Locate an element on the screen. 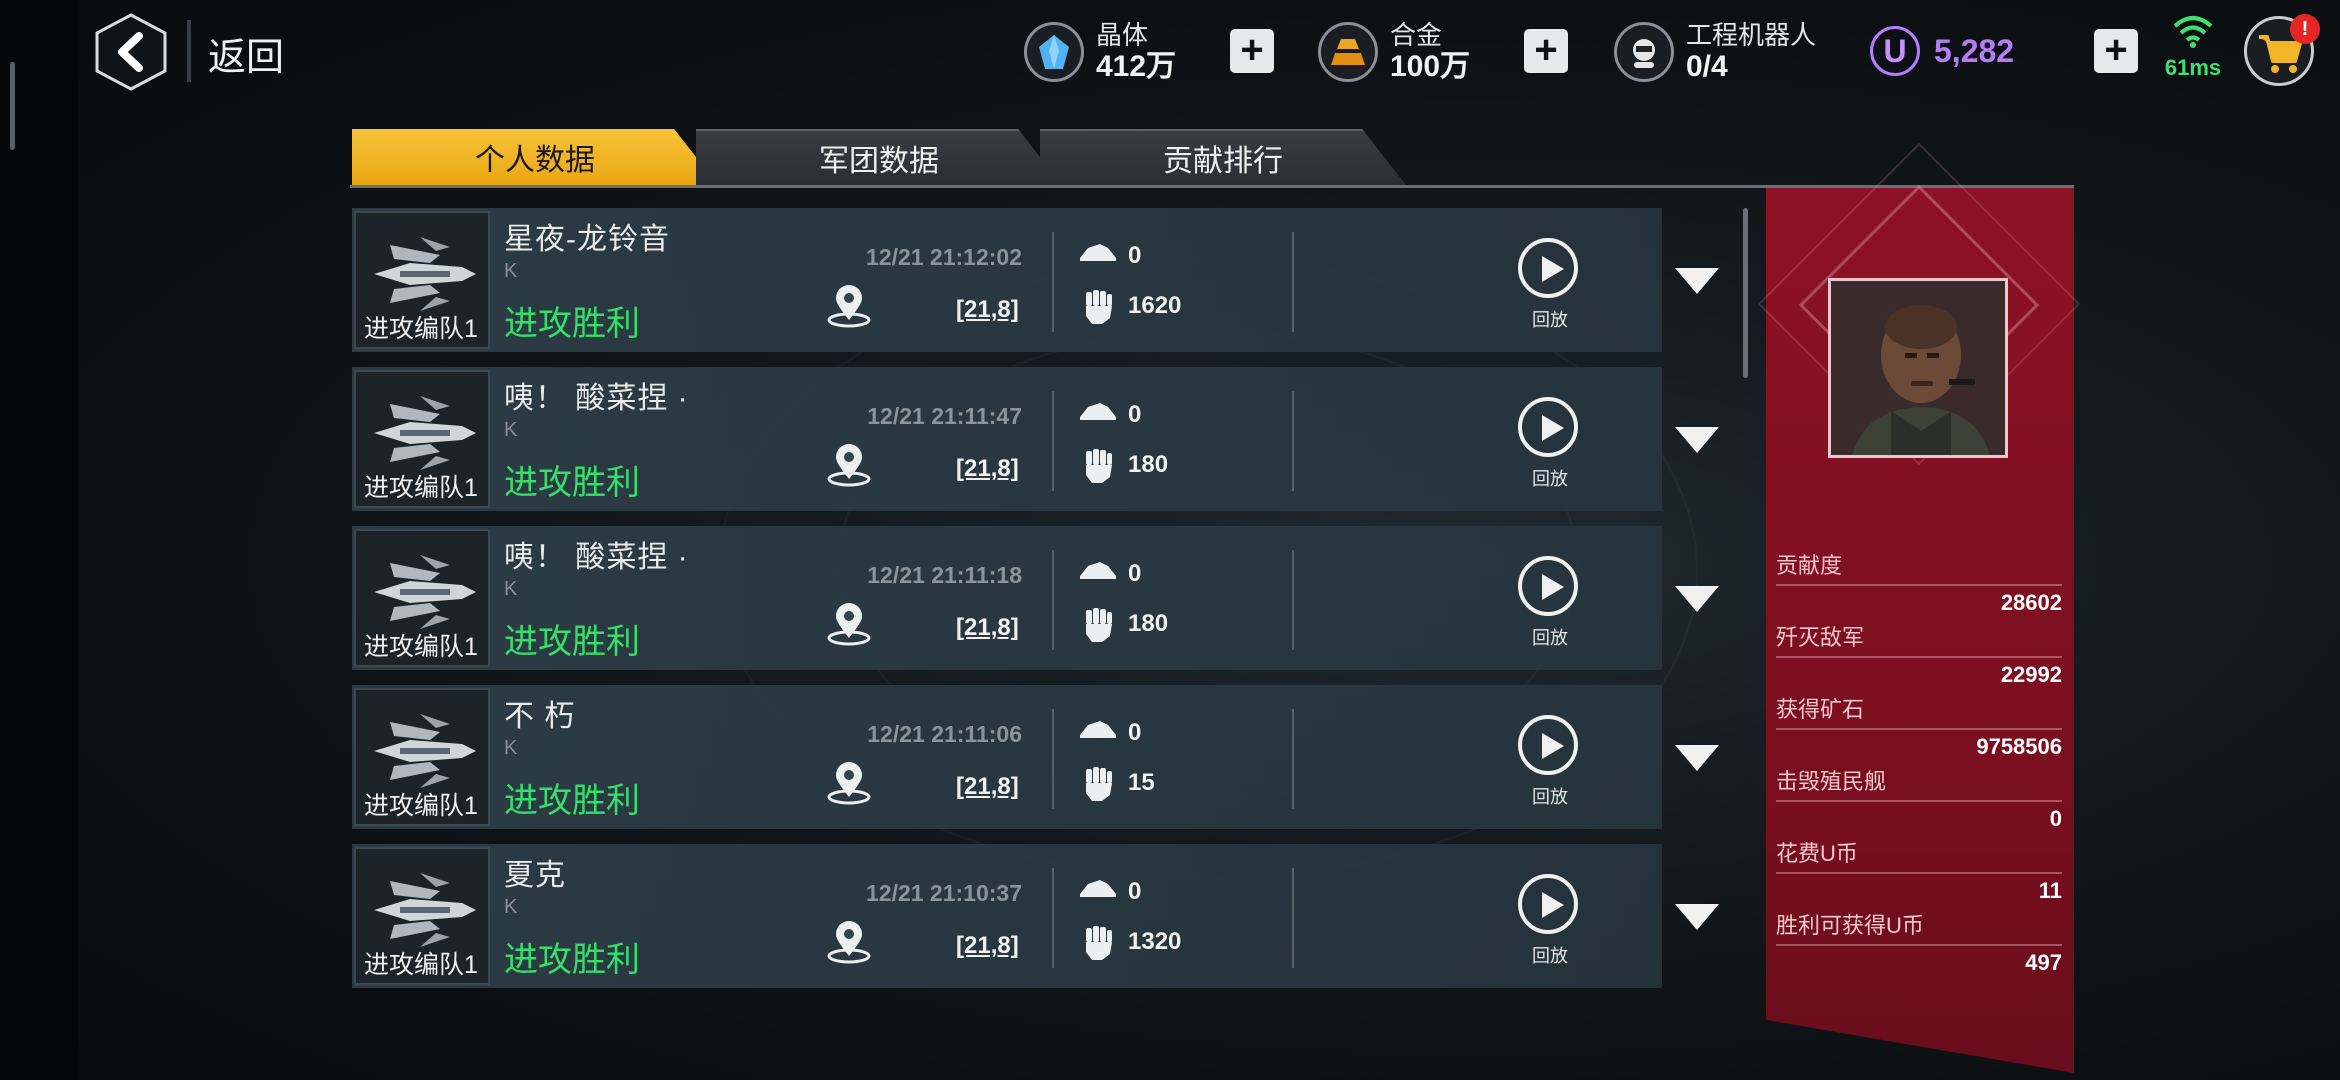  ship-loss-icon is located at coordinates (1098, 888).